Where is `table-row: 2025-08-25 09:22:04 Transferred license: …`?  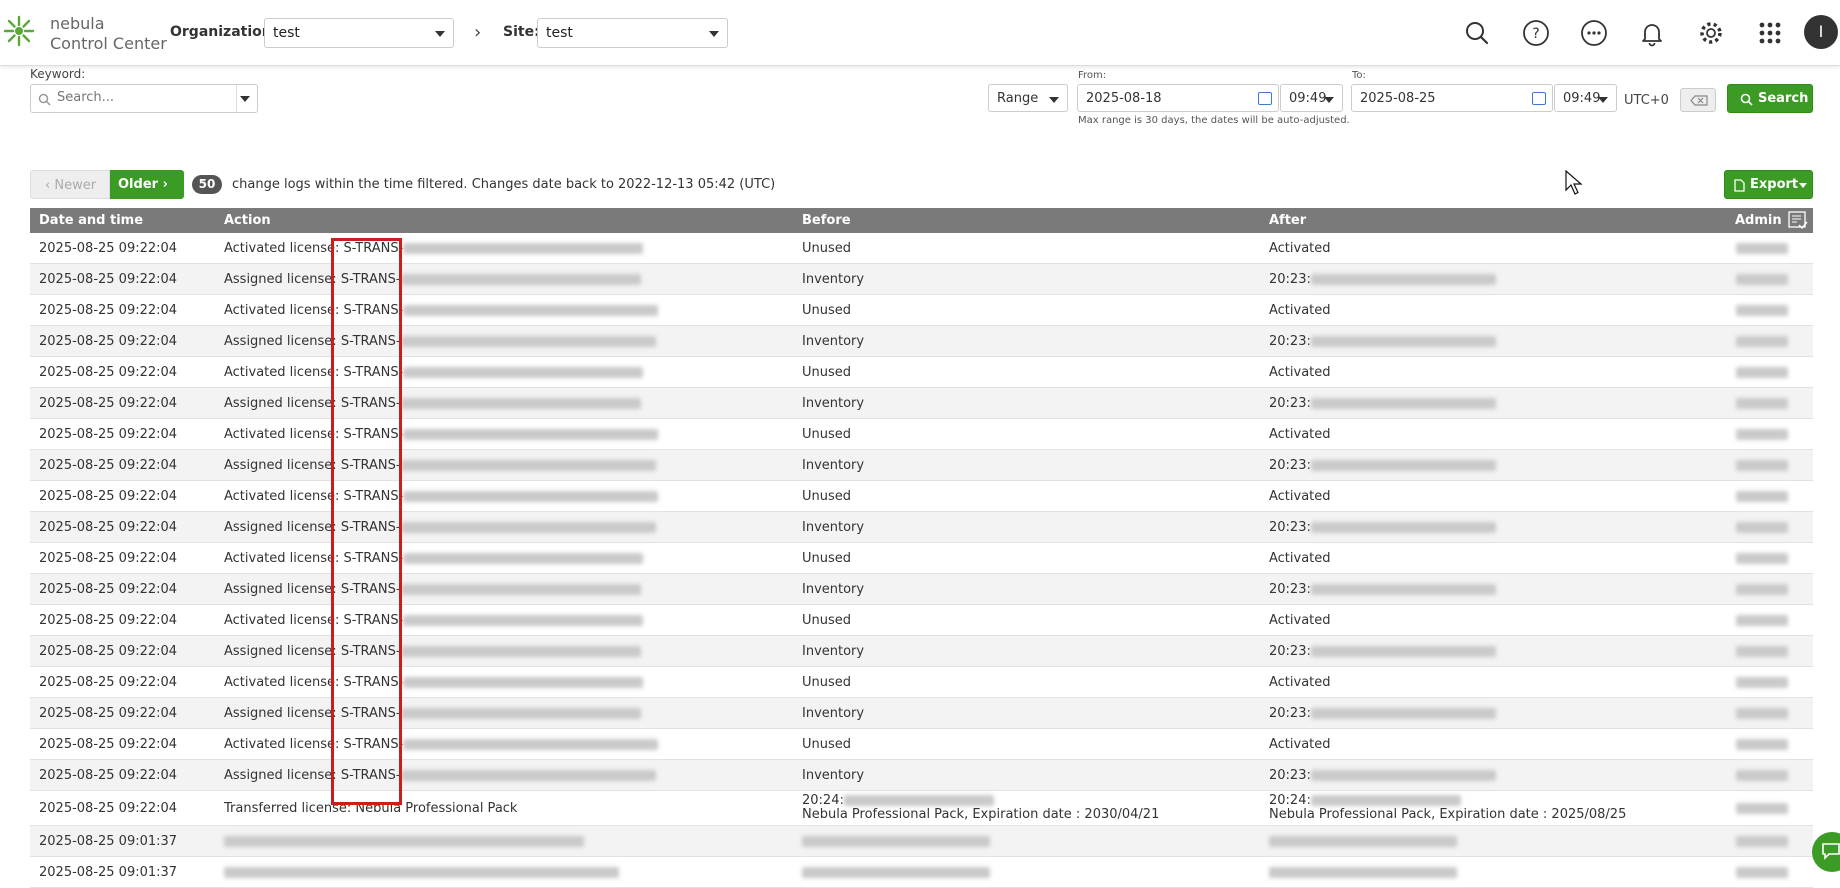 table-row: 2025-08-25 09:22:04 Transferred license: … is located at coordinates (921, 808).